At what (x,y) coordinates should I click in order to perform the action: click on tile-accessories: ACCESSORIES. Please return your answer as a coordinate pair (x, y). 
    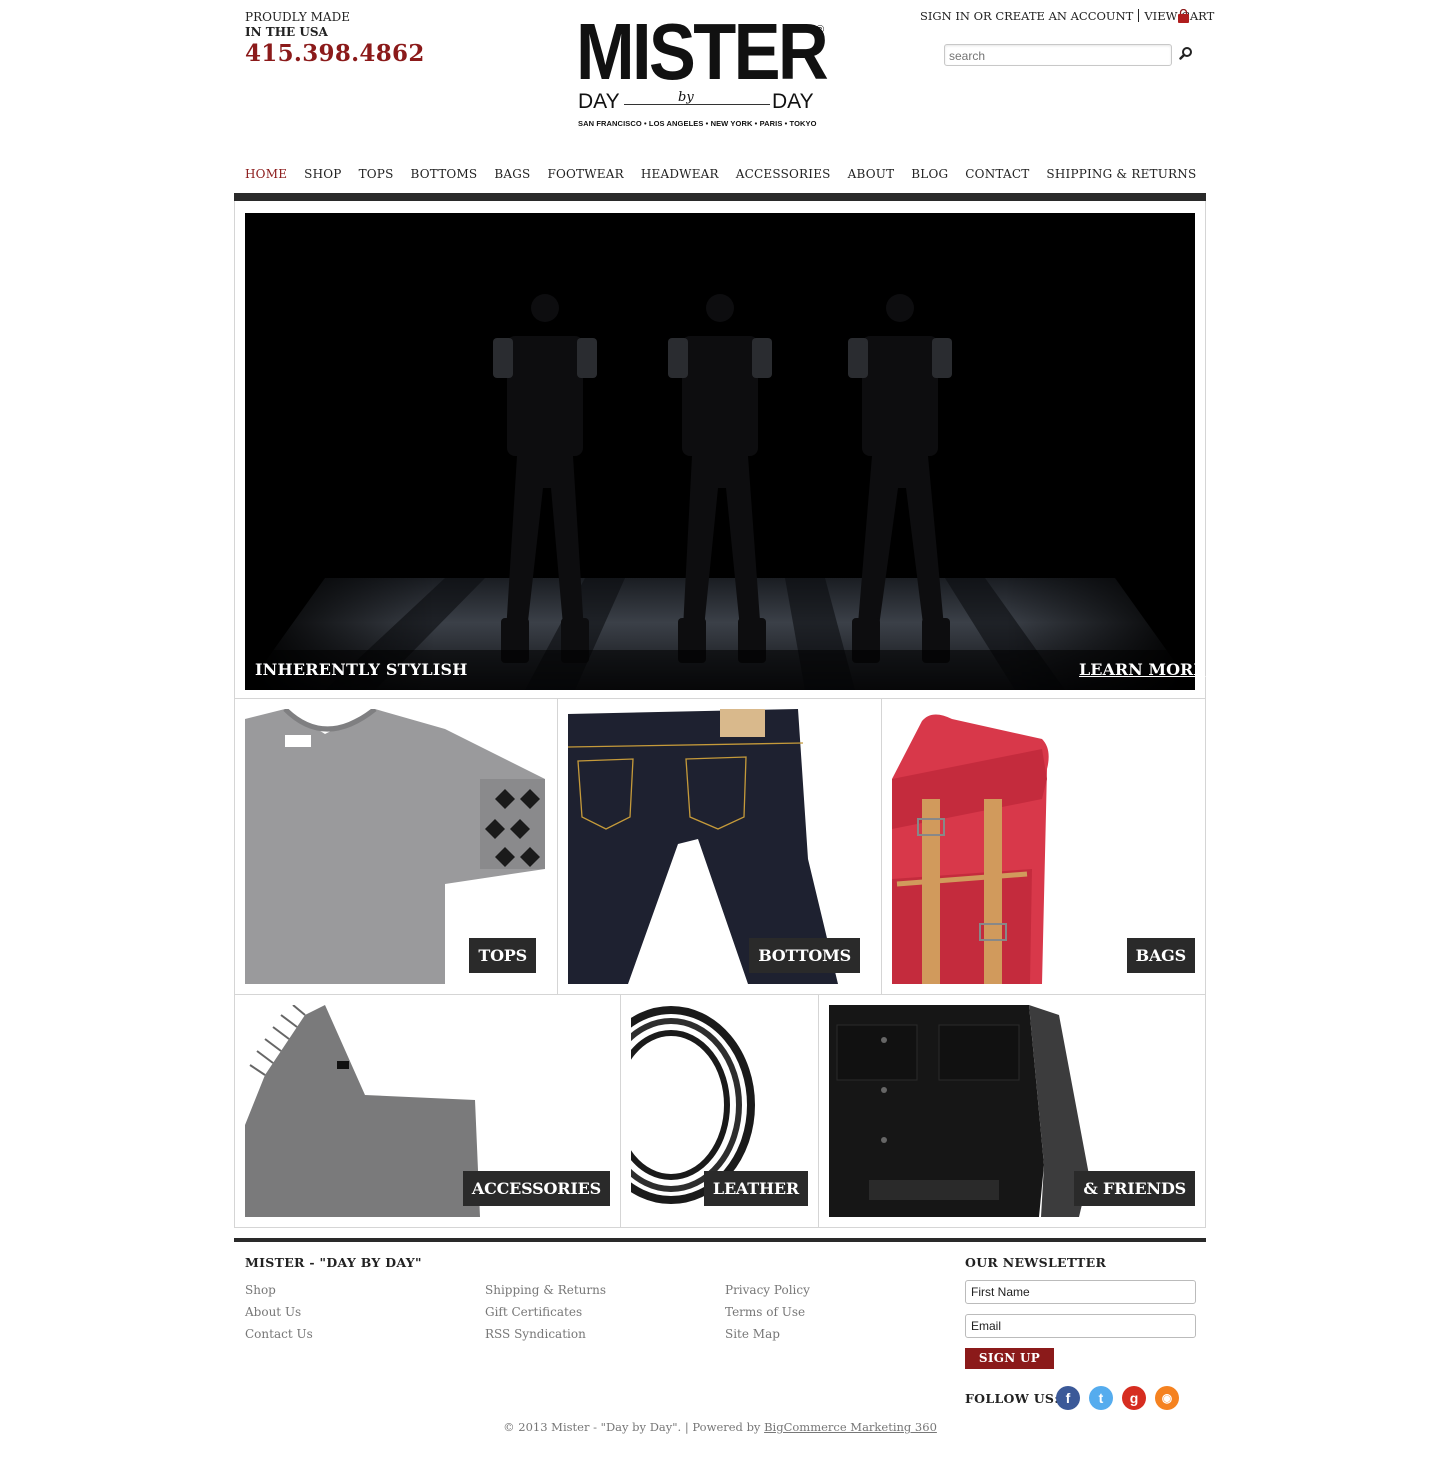
    Looking at the image, I should click on (427, 1111).